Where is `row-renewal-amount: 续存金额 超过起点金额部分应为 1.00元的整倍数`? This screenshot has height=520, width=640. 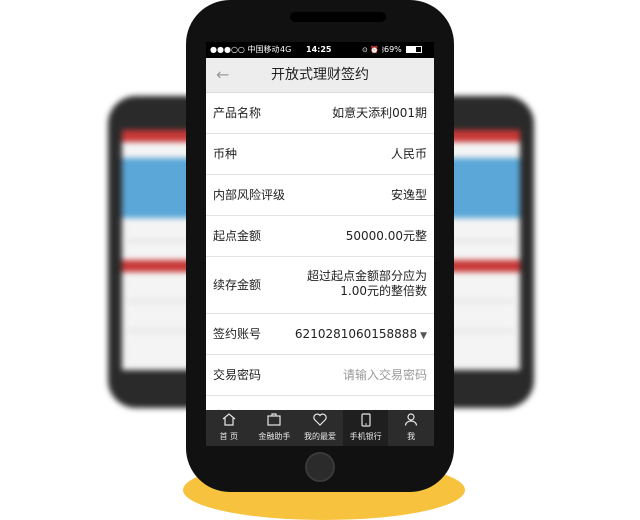 row-renewal-amount: 续存金额 超过起点金额部分应为 1.00元的整倍数 is located at coordinates (320, 285).